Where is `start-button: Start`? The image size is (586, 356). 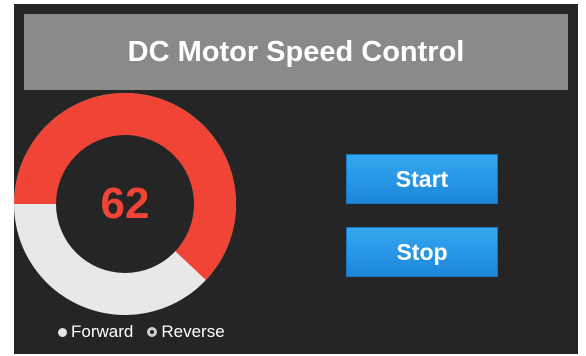 start-button: Start is located at coordinates (422, 179).